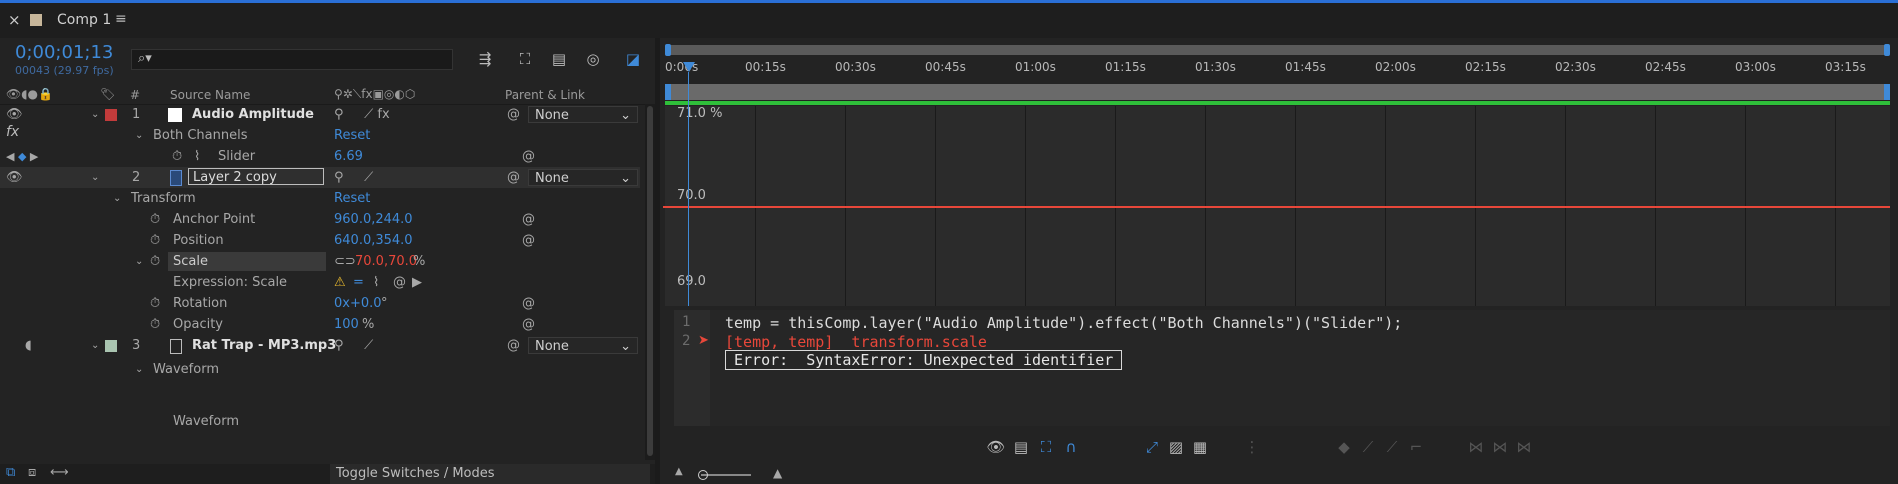 The height and width of the screenshot is (484, 1898). What do you see at coordinates (668, 92) in the screenshot?
I see `work-area-start-handle` at bounding box center [668, 92].